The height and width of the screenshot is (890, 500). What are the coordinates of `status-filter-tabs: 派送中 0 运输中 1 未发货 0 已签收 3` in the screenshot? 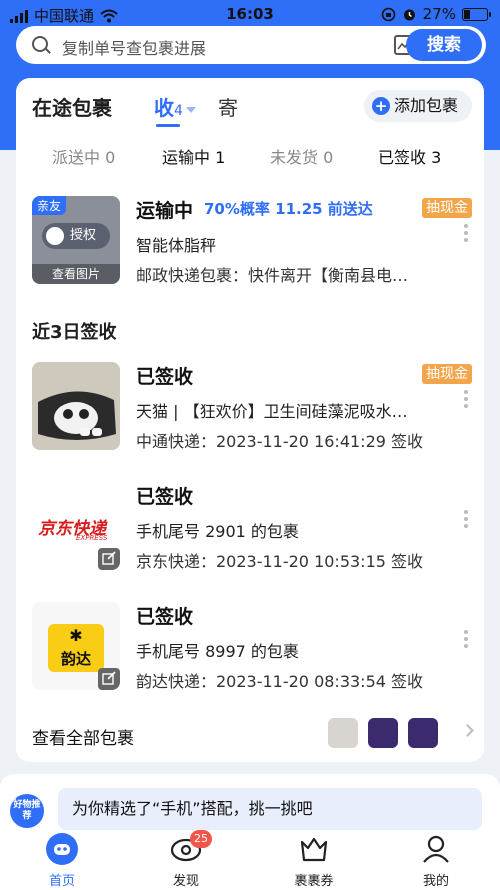 It's located at (250, 156).